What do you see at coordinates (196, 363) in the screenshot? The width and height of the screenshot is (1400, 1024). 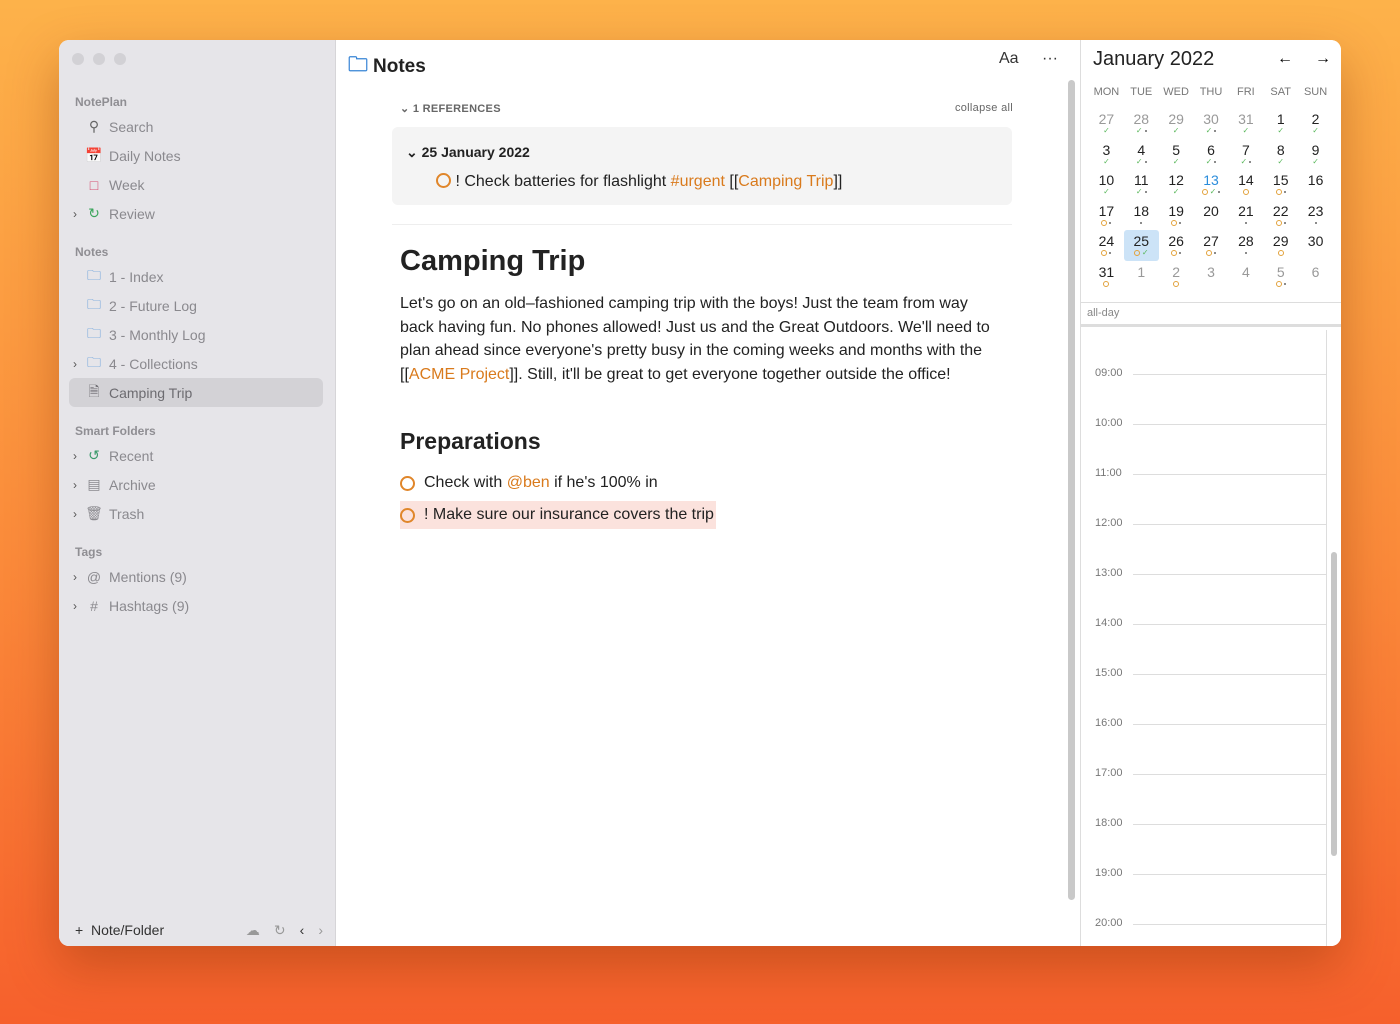 I see `sidebar-folder: › 🗀 4 - Collections` at bounding box center [196, 363].